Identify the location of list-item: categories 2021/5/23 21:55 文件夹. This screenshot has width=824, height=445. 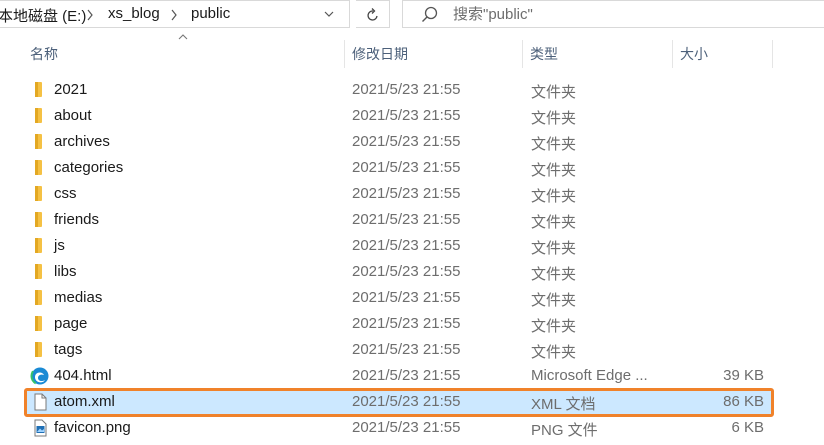
(399, 168).